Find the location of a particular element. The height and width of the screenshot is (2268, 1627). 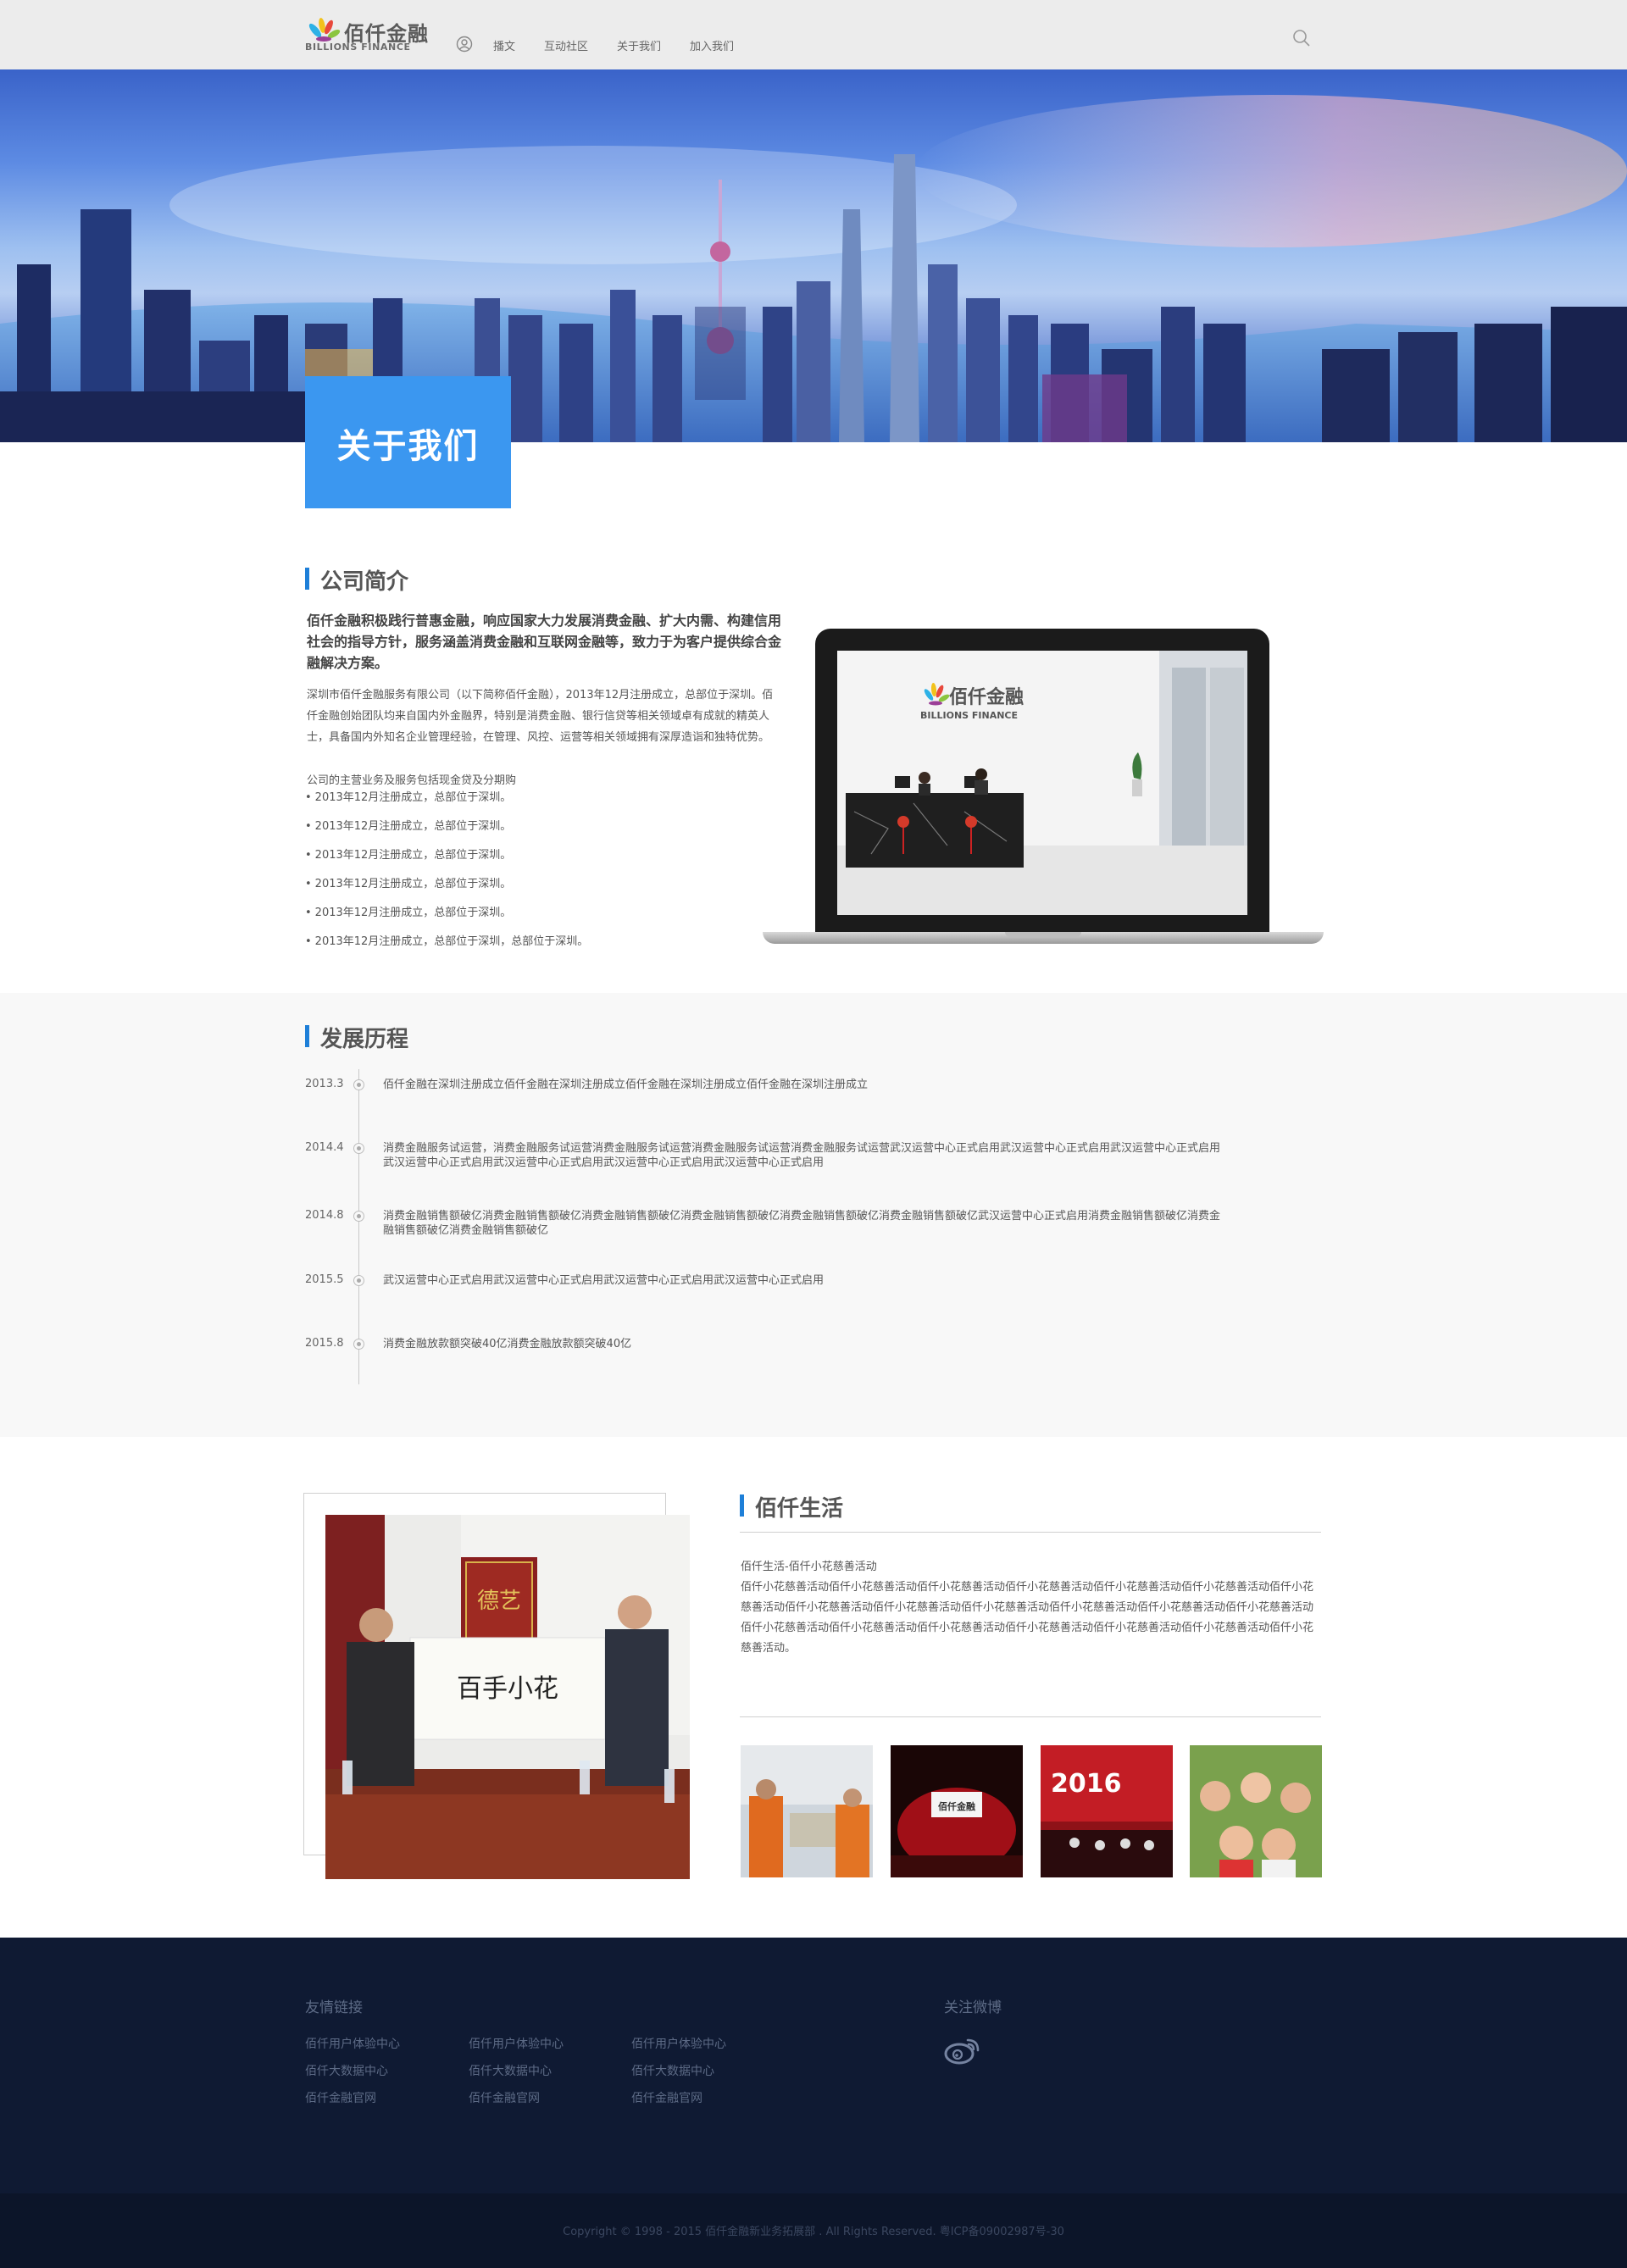

volunteers-photo is located at coordinates (807, 1811).